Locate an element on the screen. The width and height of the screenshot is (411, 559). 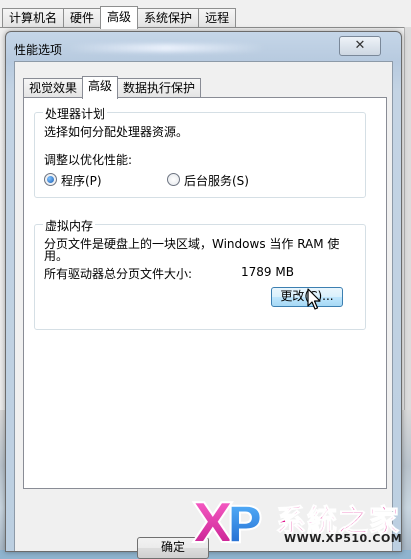
outer-window-edge is located at coordinates (407, 218).